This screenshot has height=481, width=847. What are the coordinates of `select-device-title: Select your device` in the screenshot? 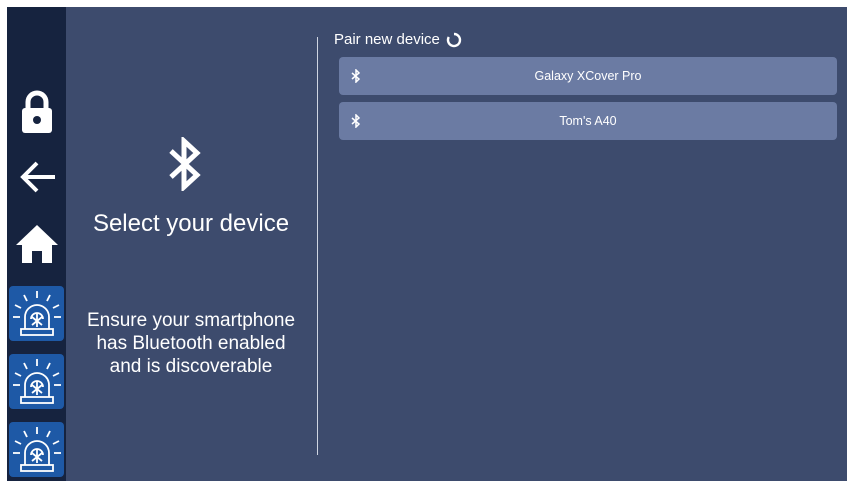 It's located at (191, 223).